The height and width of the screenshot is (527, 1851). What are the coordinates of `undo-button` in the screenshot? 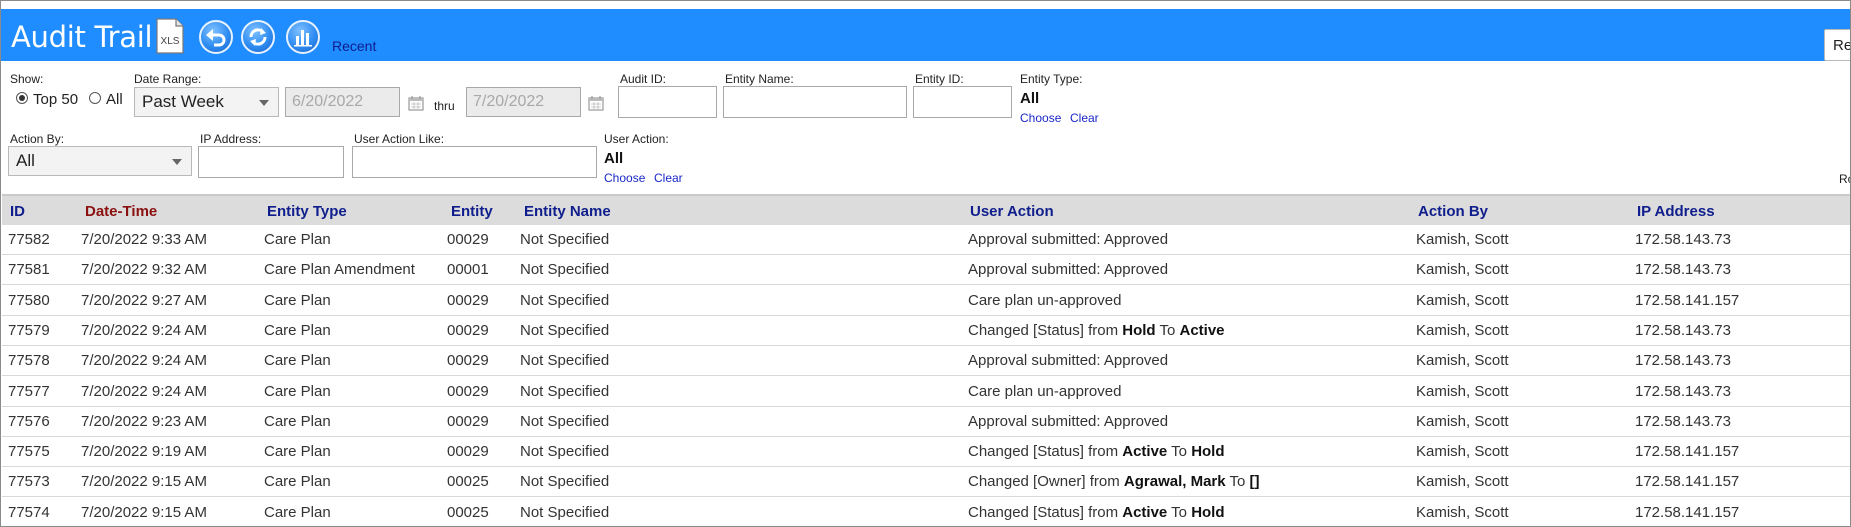 It's located at (216, 37).